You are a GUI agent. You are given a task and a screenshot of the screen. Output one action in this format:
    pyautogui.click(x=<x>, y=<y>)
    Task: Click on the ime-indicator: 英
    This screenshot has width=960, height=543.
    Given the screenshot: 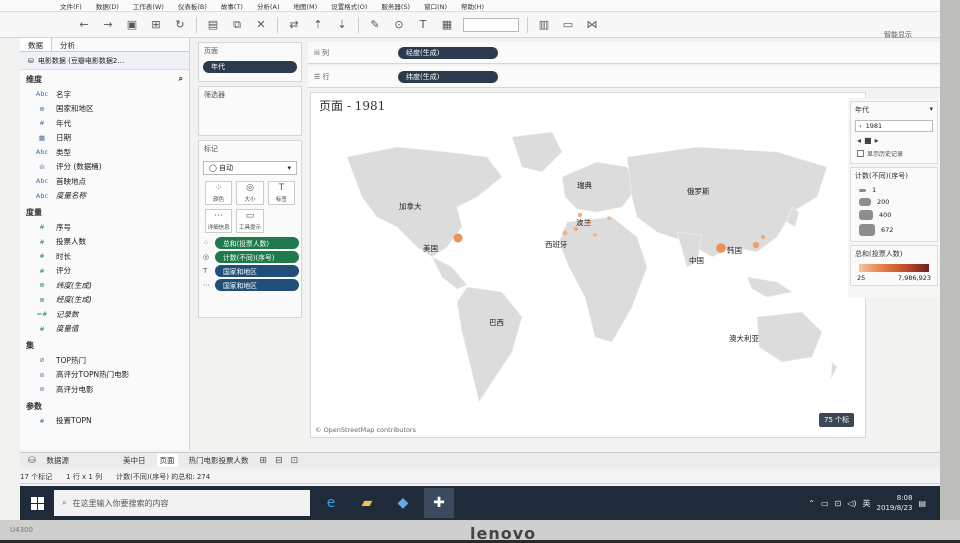 What is the action you would take?
    pyautogui.click(x=867, y=503)
    